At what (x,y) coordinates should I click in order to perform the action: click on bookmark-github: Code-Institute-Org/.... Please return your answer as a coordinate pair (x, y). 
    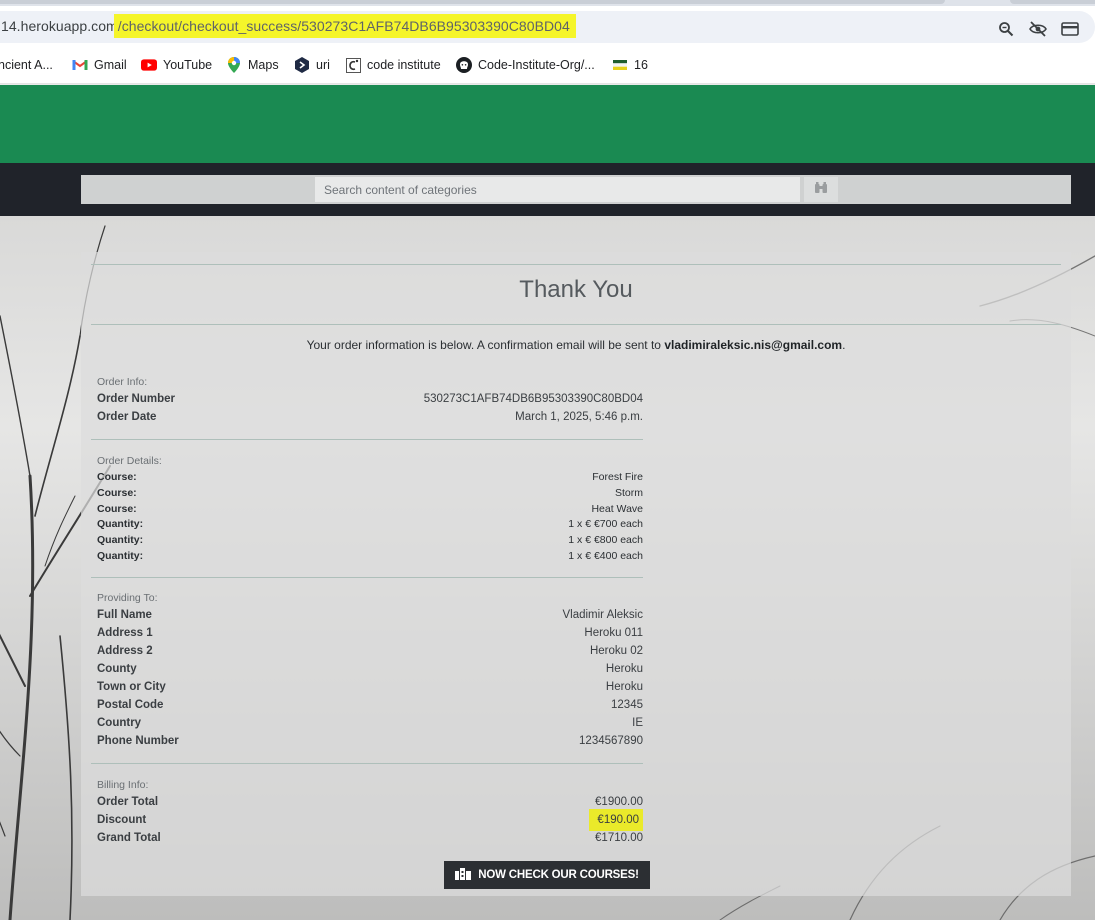
    Looking at the image, I should click on (525, 65).